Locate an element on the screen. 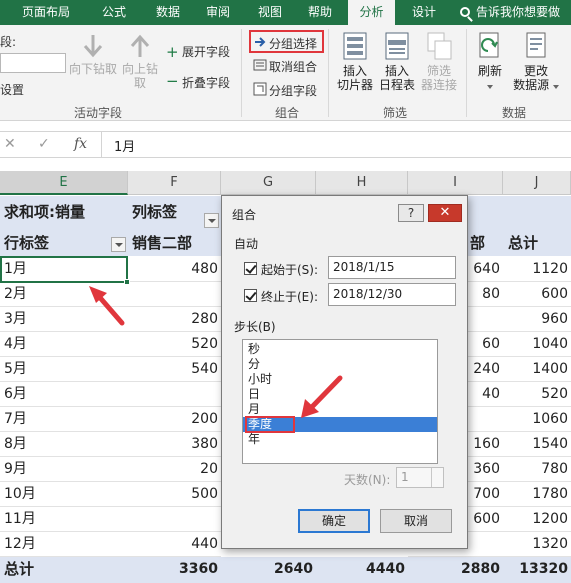  column-header-g: G is located at coordinates (268, 183).